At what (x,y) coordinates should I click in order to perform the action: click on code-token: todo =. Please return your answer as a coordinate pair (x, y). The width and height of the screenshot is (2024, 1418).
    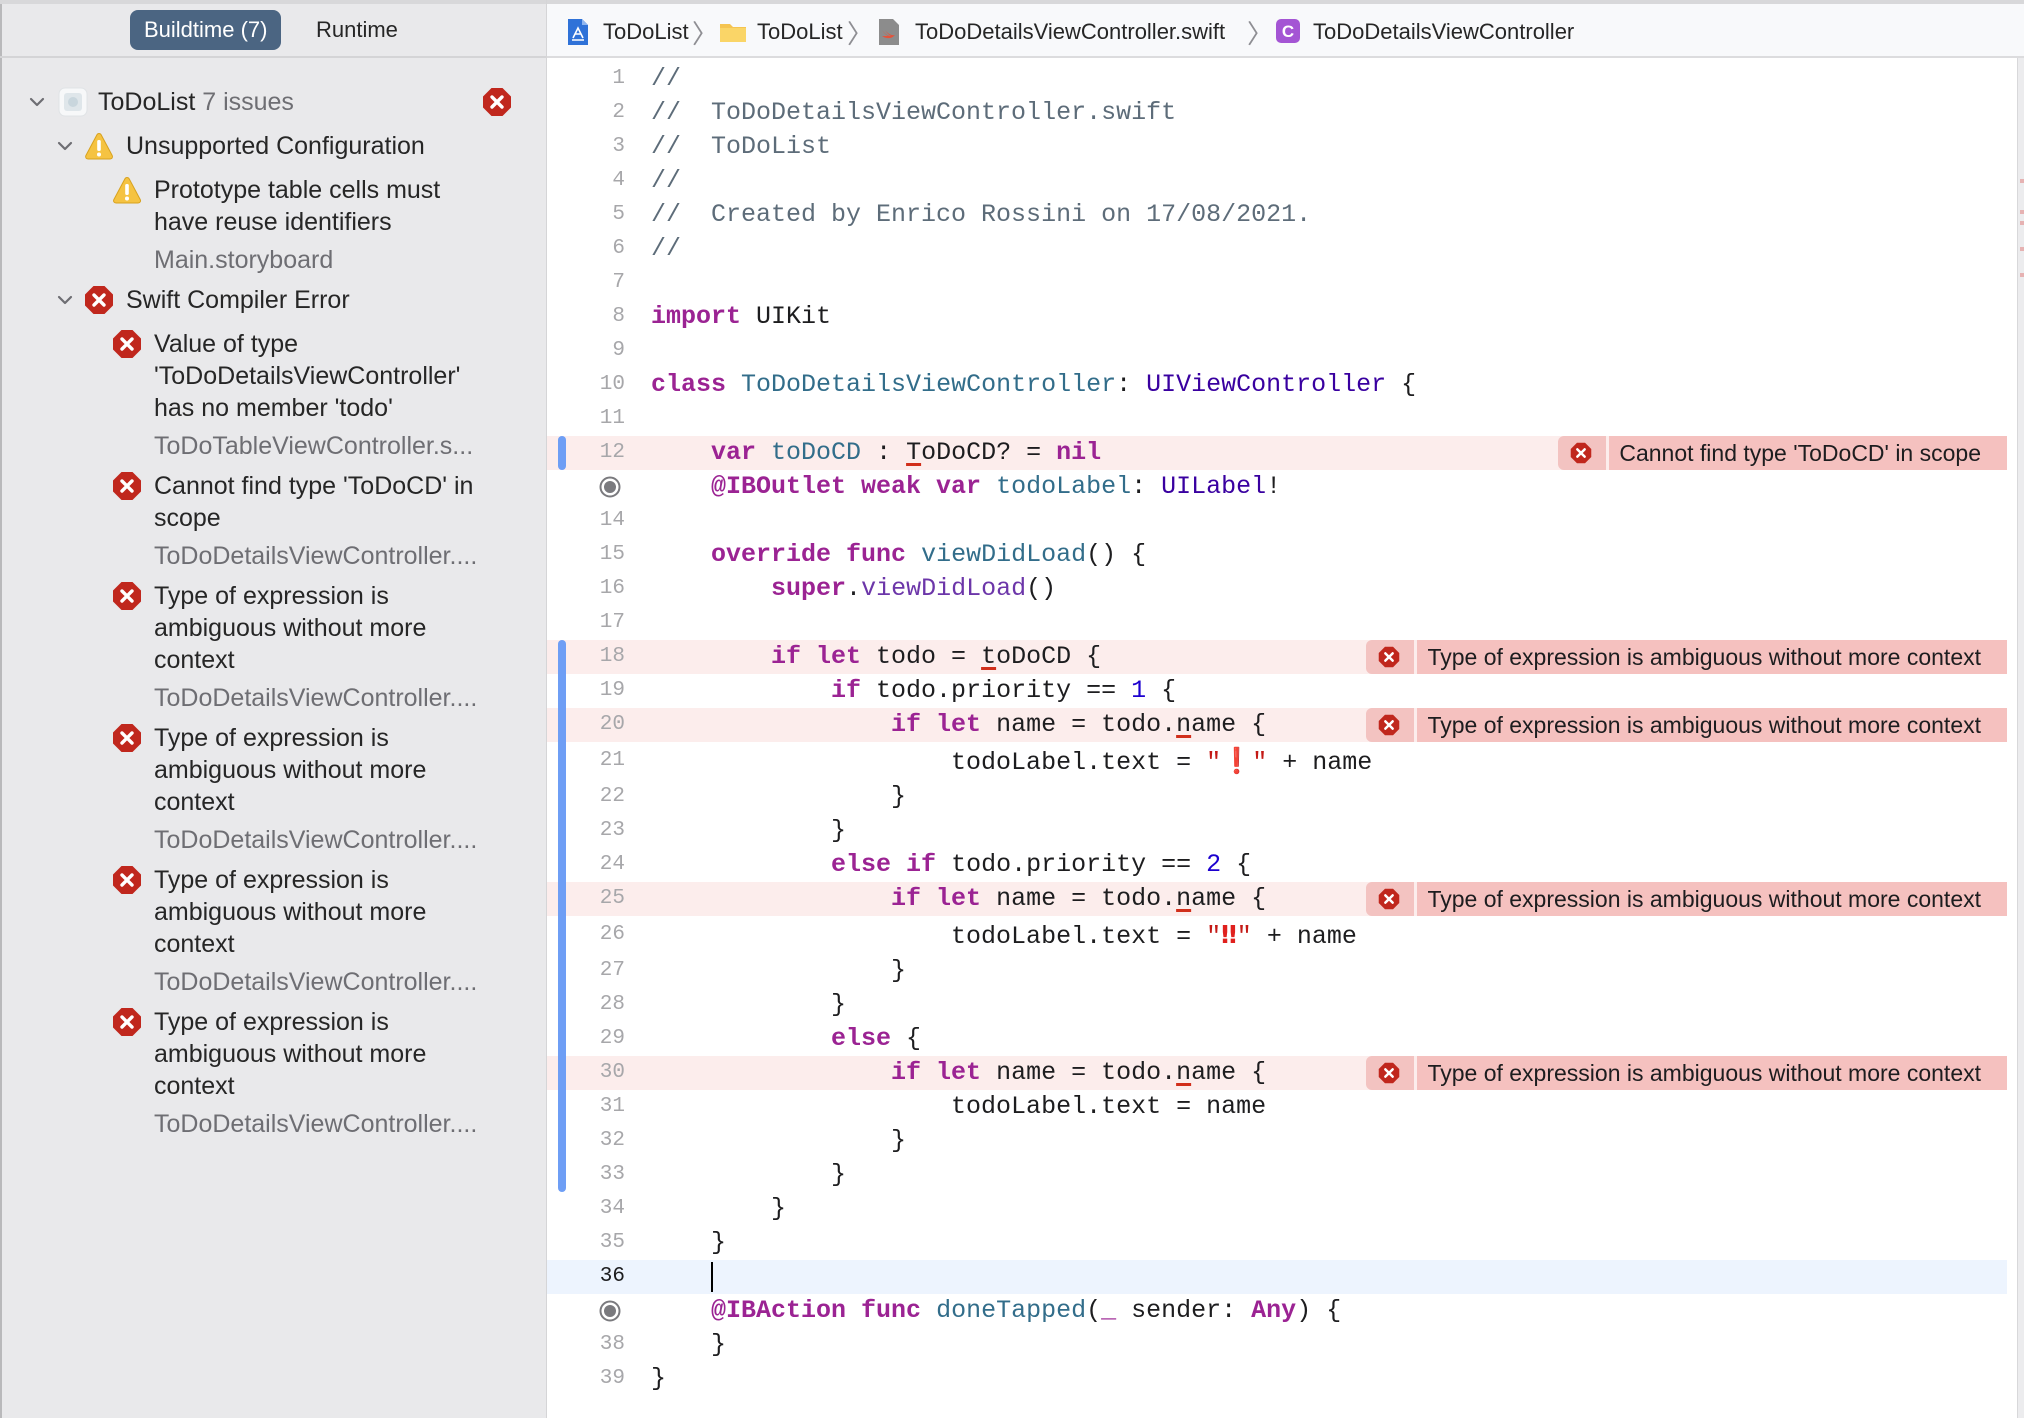
    Looking at the image, I should click on (921, 656).